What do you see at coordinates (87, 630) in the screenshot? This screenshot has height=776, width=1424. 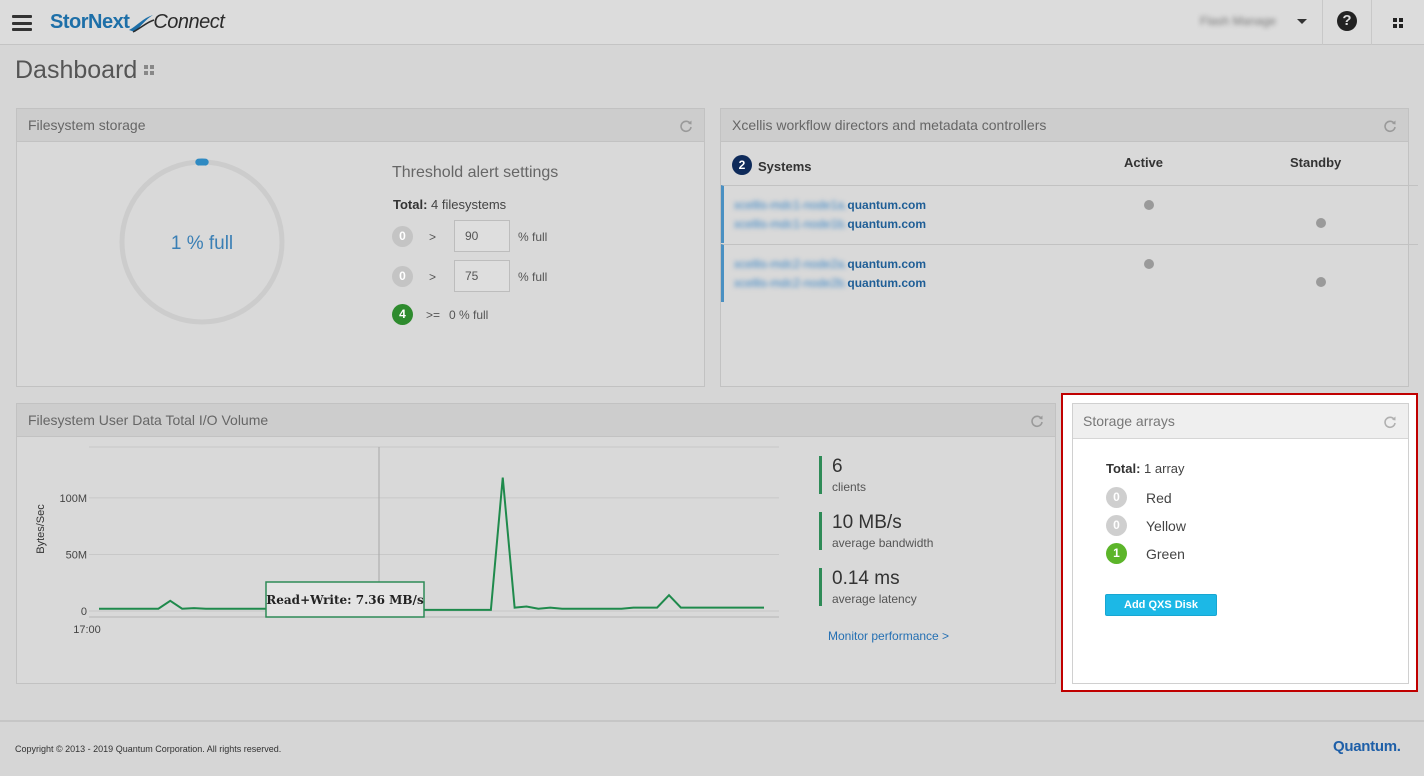 I see `x-tick-label: 17:00` at bounding box center [87, 630].